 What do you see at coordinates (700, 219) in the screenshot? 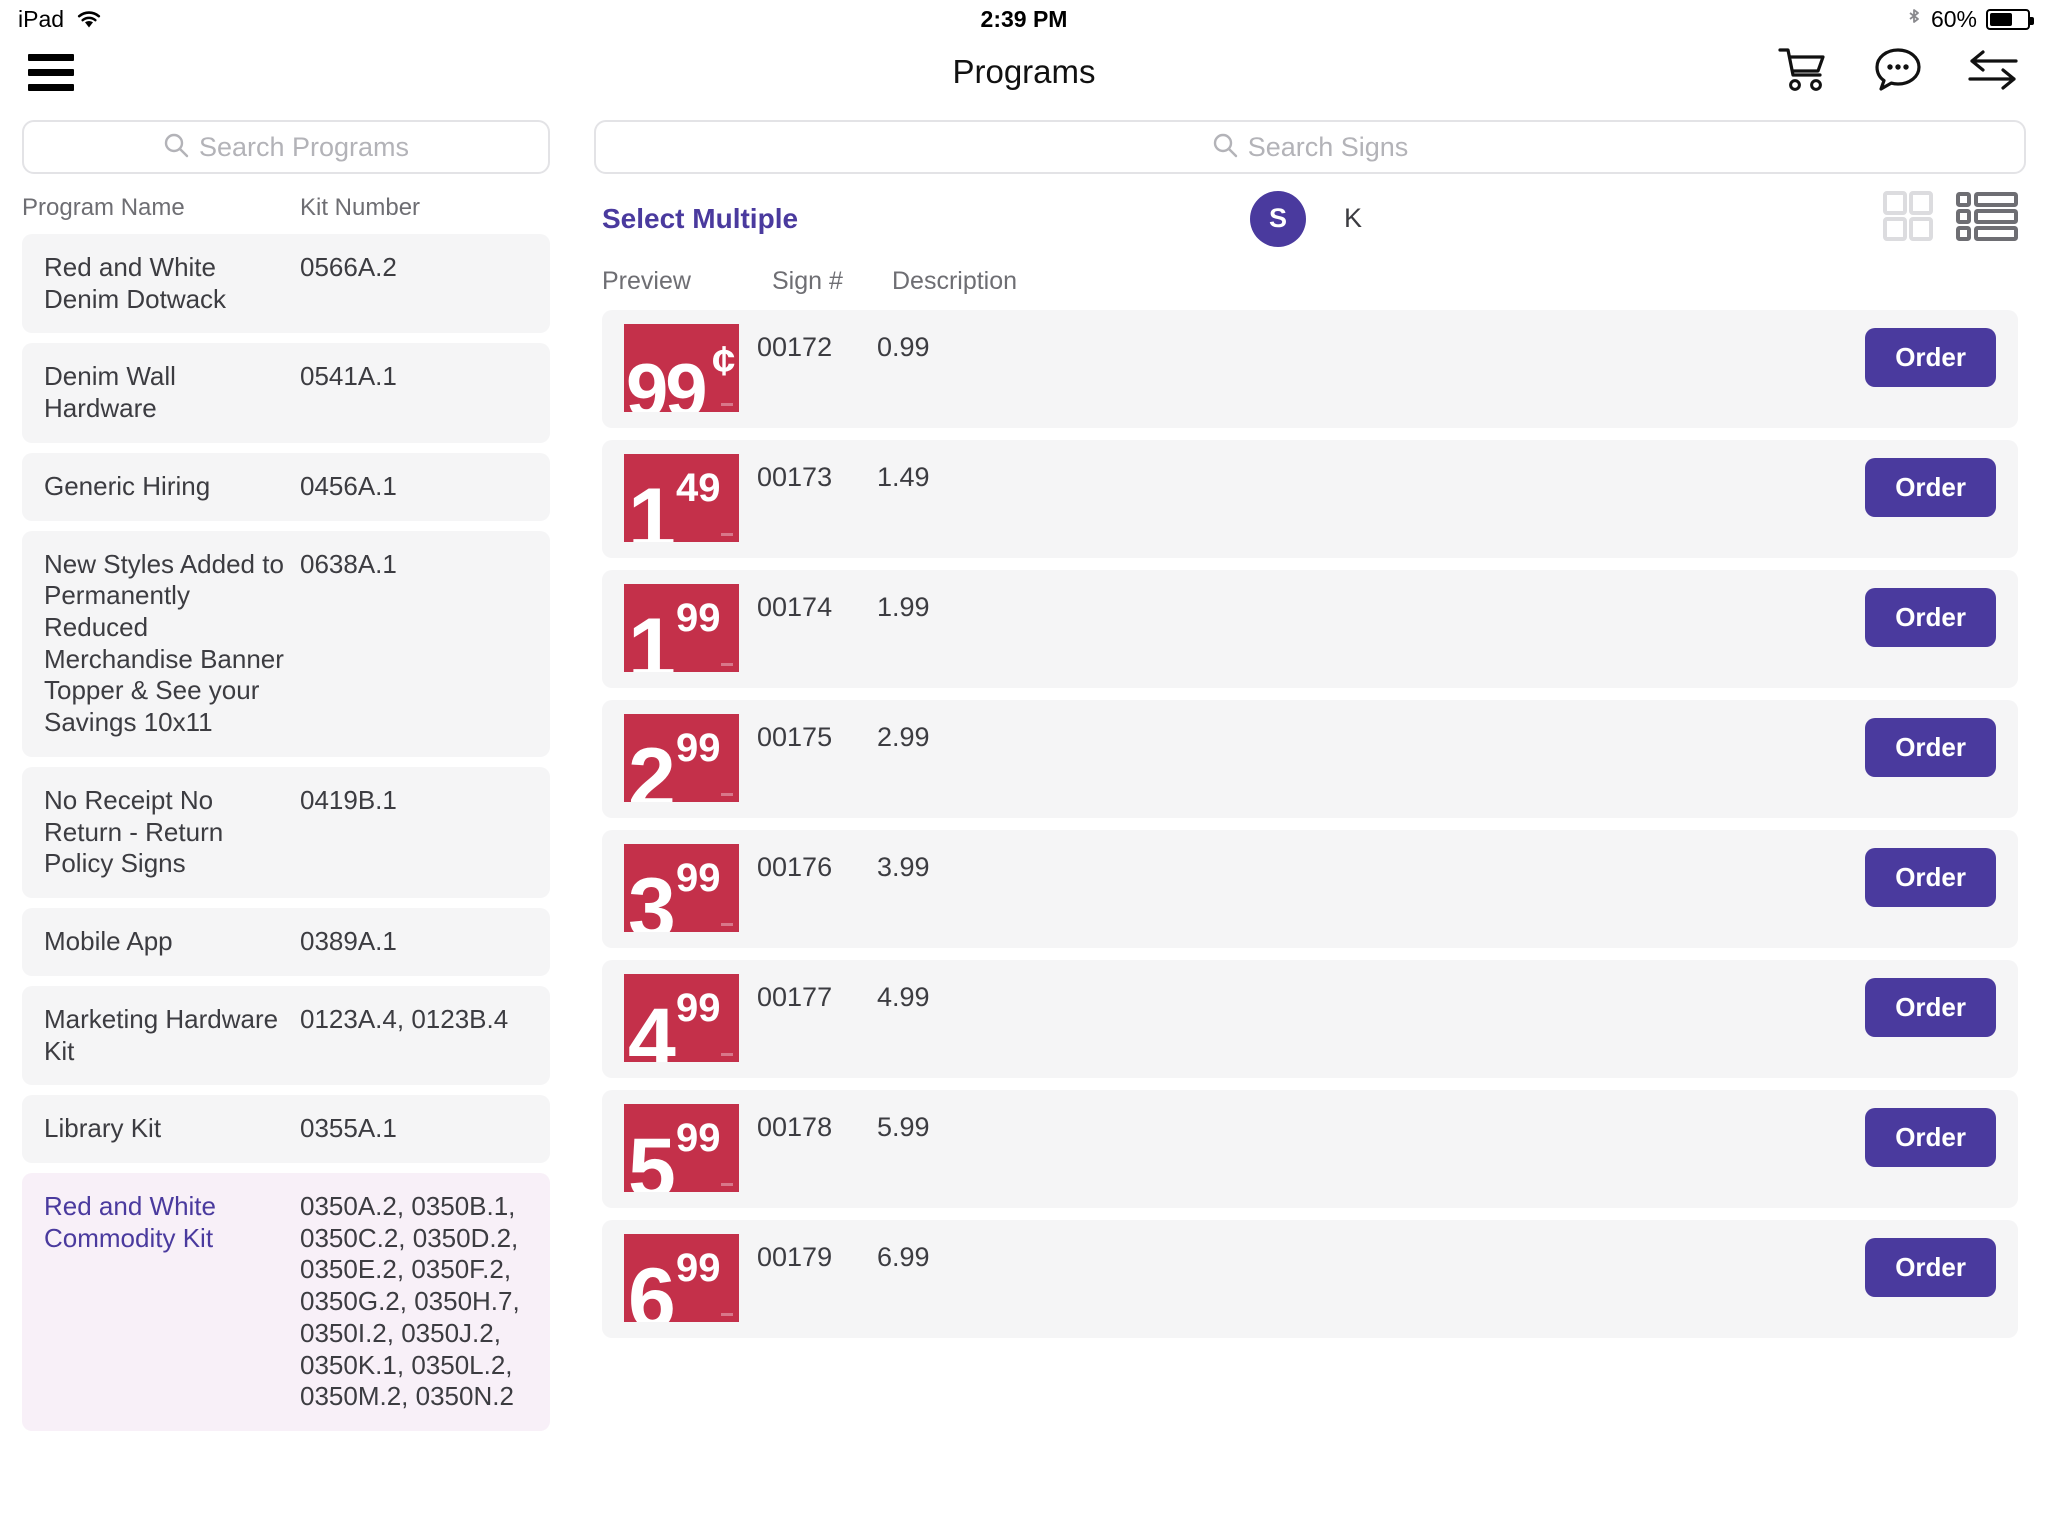
I see `select-multiple-button: Select Multiple` at bounding box center [700, 219].